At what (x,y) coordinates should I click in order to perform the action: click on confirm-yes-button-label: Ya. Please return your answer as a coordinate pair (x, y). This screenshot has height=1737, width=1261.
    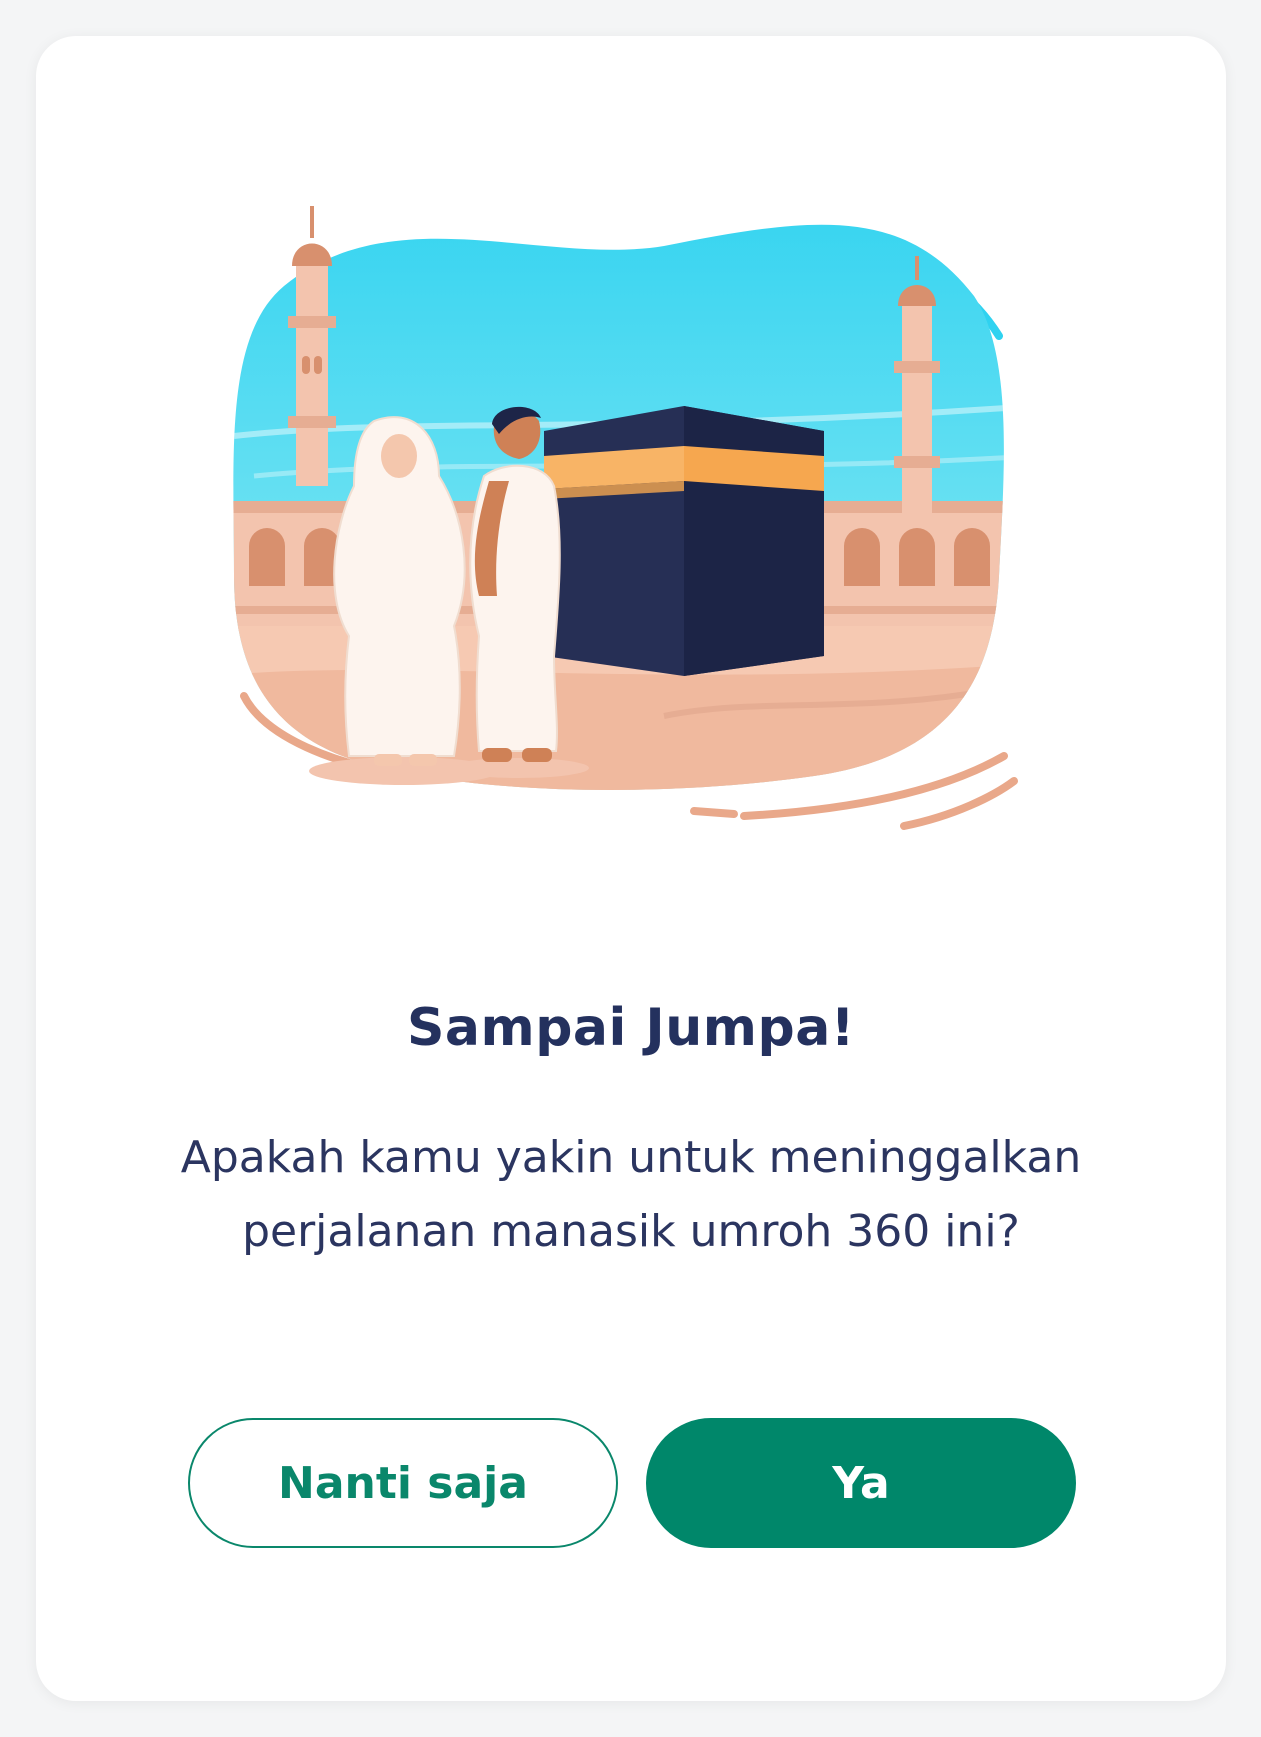
    Looking at the image, I should click on (861, 1483).